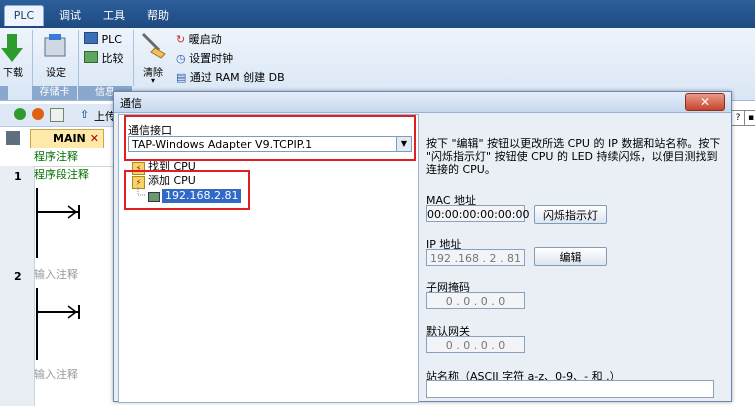 This screenshot has height=406, width=755. I want to click on side-tool-icon: ▪, so click(749, 118).